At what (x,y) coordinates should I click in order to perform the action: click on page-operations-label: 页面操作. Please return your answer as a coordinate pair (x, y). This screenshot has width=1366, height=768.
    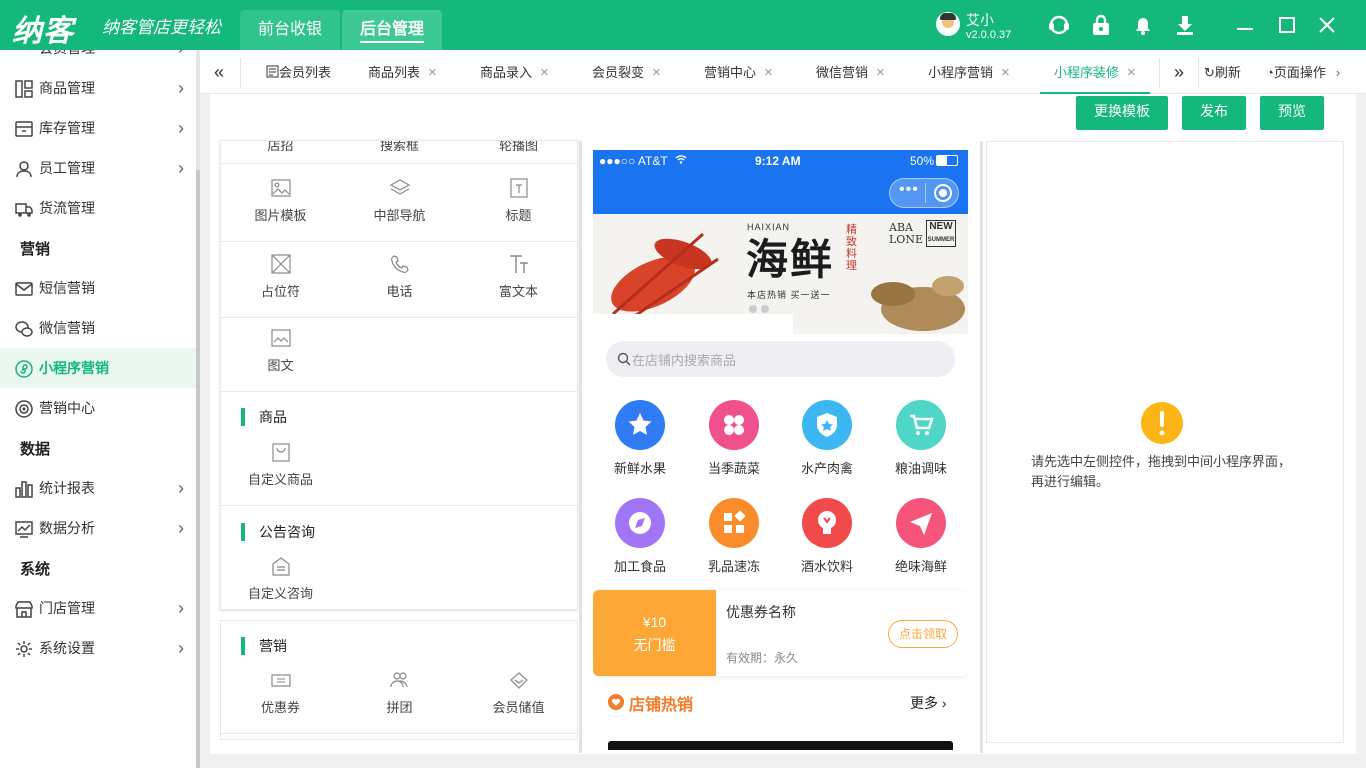
    Looking at the image, I should click on (1299, 72).